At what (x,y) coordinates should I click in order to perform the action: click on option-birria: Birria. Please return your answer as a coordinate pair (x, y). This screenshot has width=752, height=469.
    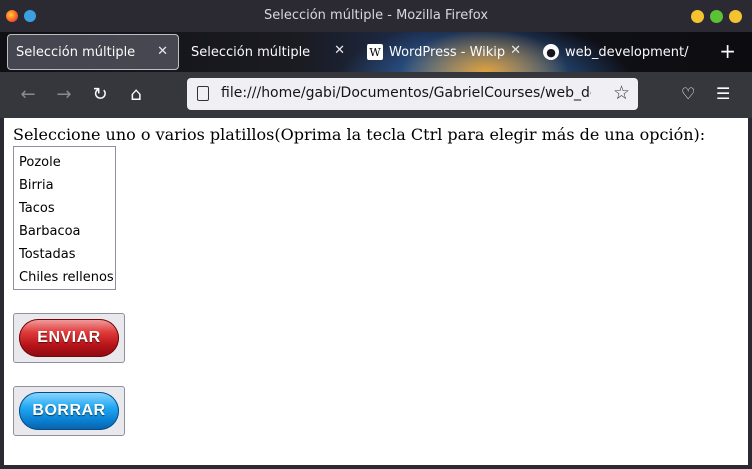
    Looking at the image, I should click on (64, 185).